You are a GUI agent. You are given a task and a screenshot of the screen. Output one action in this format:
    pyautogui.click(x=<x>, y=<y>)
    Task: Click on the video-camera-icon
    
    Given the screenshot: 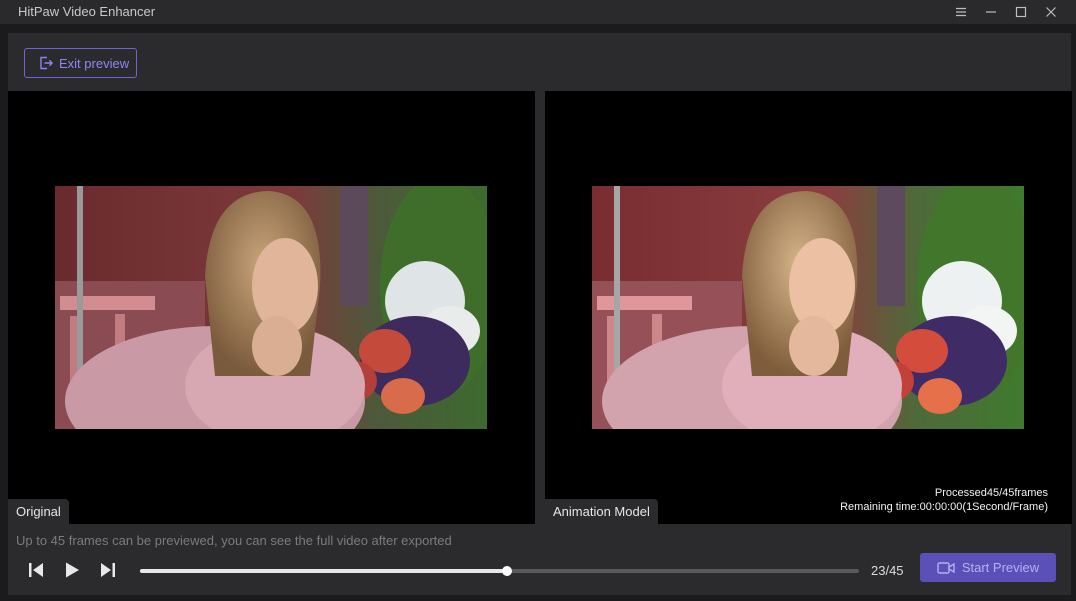 What is the action you would take?
    pyautogui.click(x=946, y=567)
    